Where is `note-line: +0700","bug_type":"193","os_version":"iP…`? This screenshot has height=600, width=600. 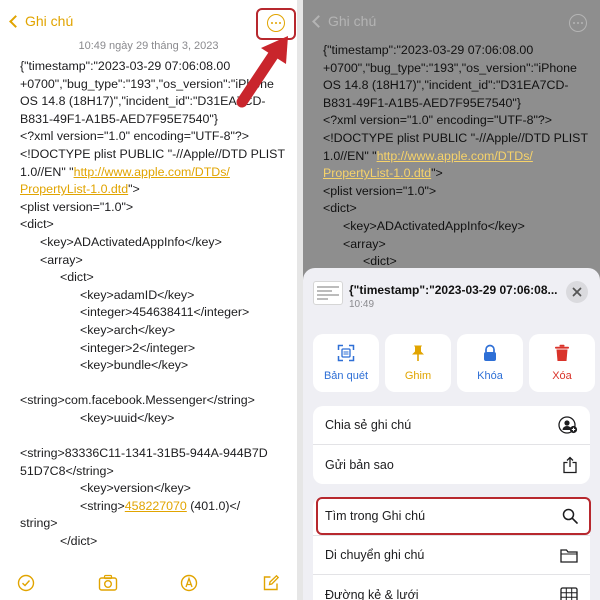 note-line: +0700","bug_type":"193","os_version":"iP… is located at coordinates (450, 67).